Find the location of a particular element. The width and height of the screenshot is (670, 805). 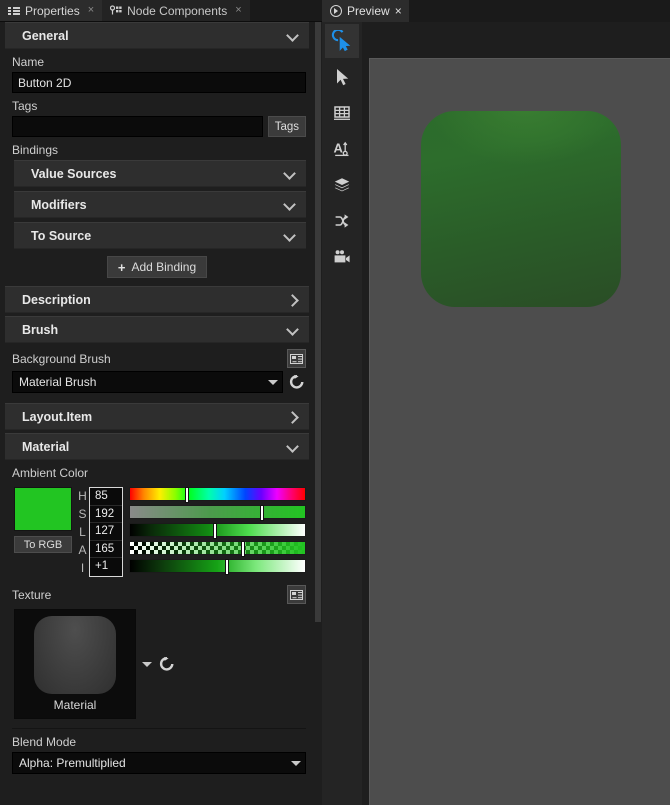

channel-input-s: 192 is located at coordinates (106, 514).